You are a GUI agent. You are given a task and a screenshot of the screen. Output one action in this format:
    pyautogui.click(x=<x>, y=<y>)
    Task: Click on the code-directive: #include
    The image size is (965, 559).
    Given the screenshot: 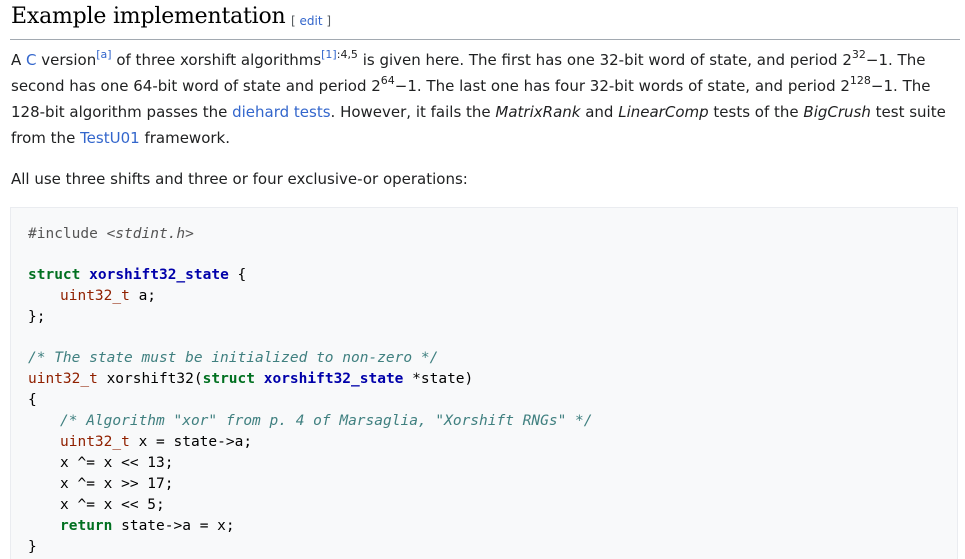 What is the action you would take?
    pyautogui.click(x=67, y=234)
    